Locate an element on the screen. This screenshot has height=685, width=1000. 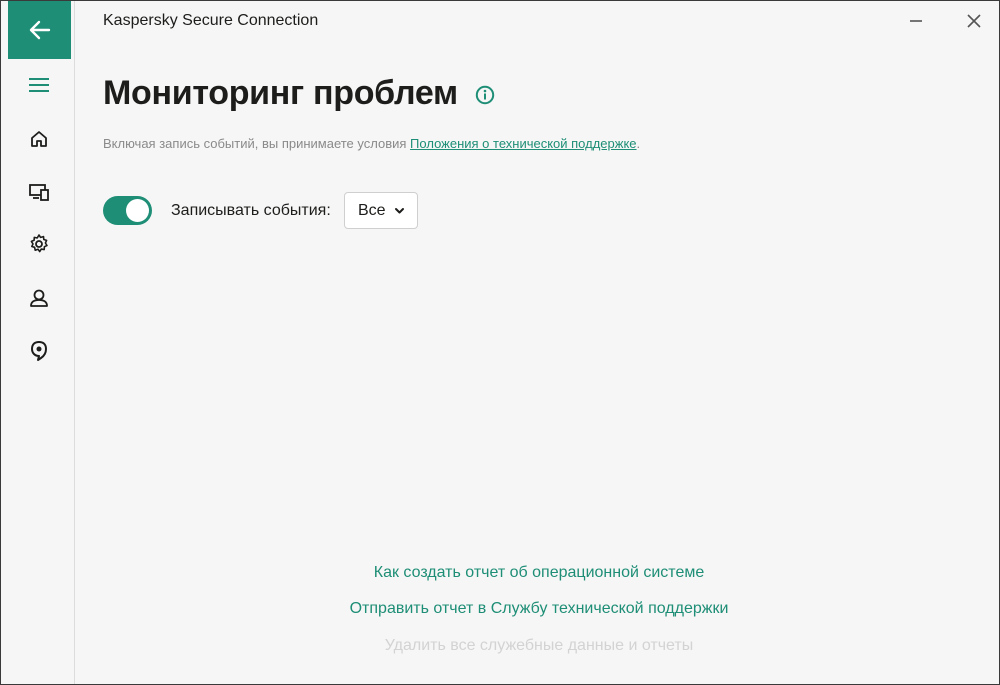
sidebar-item-account is located at coordinates (39, 298).